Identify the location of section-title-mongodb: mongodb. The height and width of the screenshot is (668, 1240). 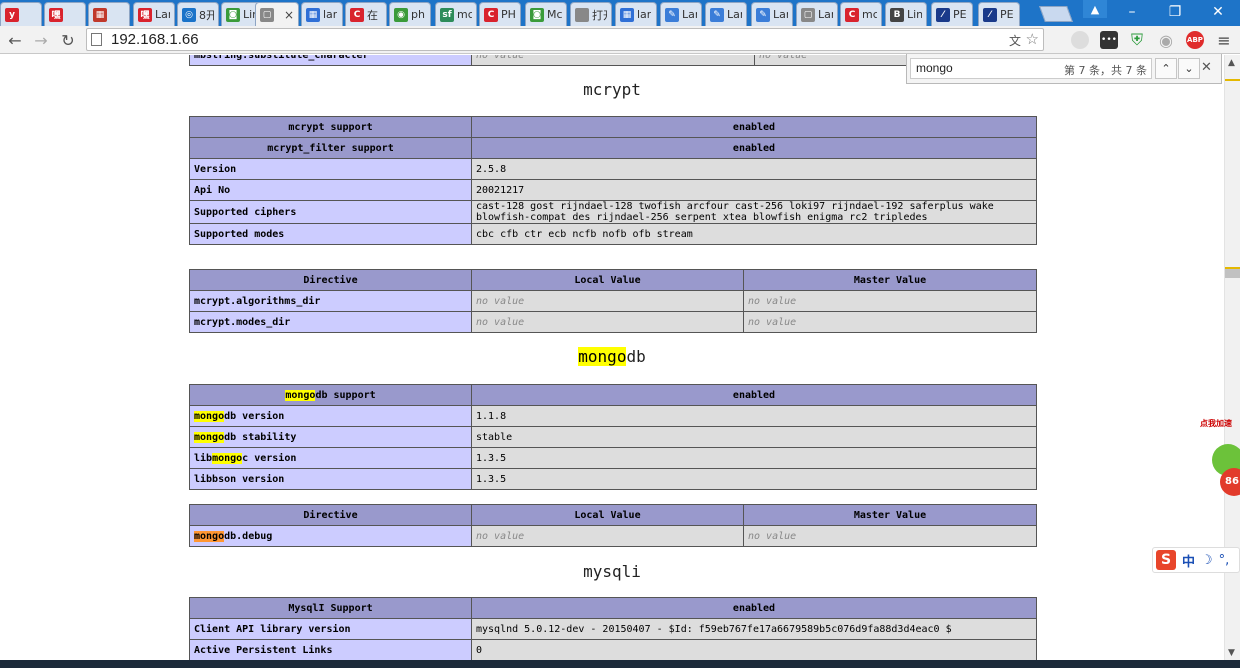
(612, 356).